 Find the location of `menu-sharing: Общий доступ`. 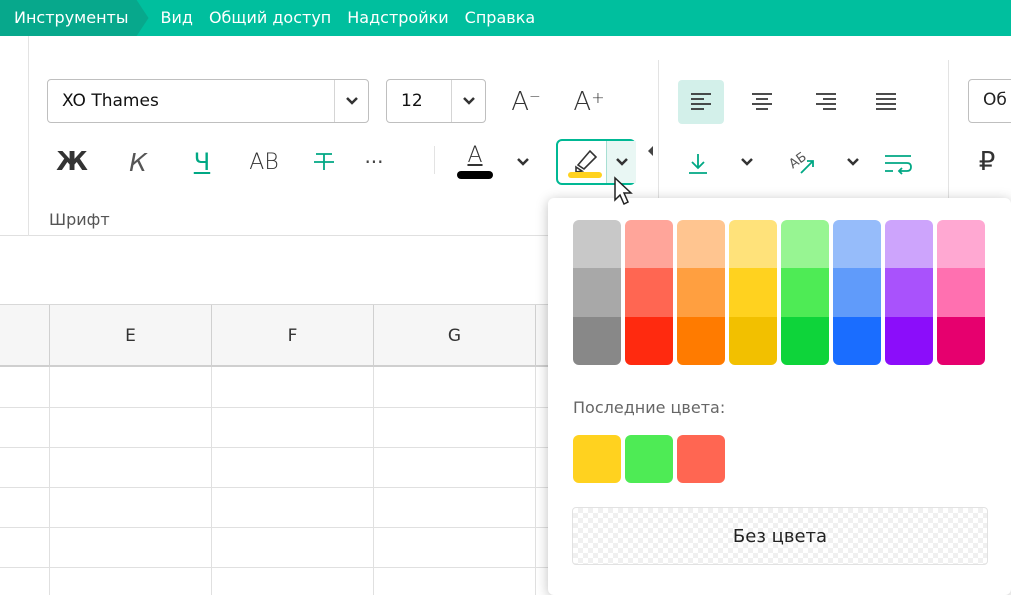

menu-sharing: Общий доступ is located at coordinates (270, 18).